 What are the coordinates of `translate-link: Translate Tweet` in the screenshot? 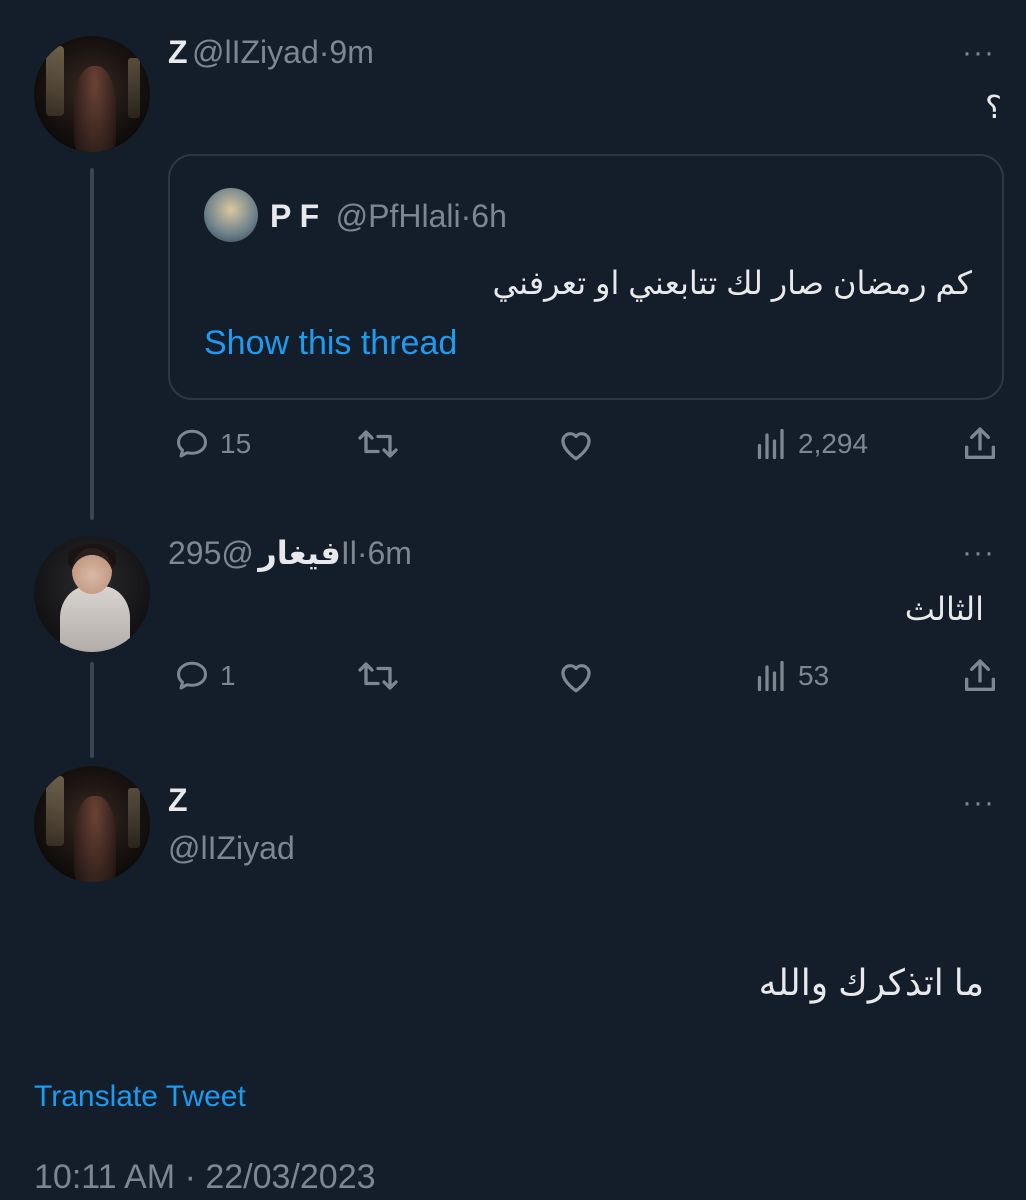 It's located at (140, 1097).